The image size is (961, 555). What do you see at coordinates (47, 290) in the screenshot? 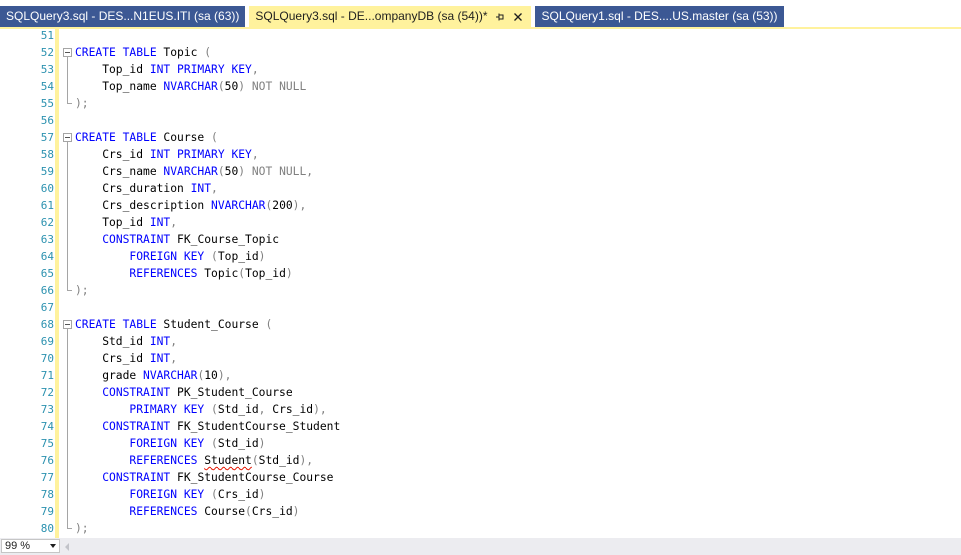
I see `line-number: 66` at bounding box center [47, 290].